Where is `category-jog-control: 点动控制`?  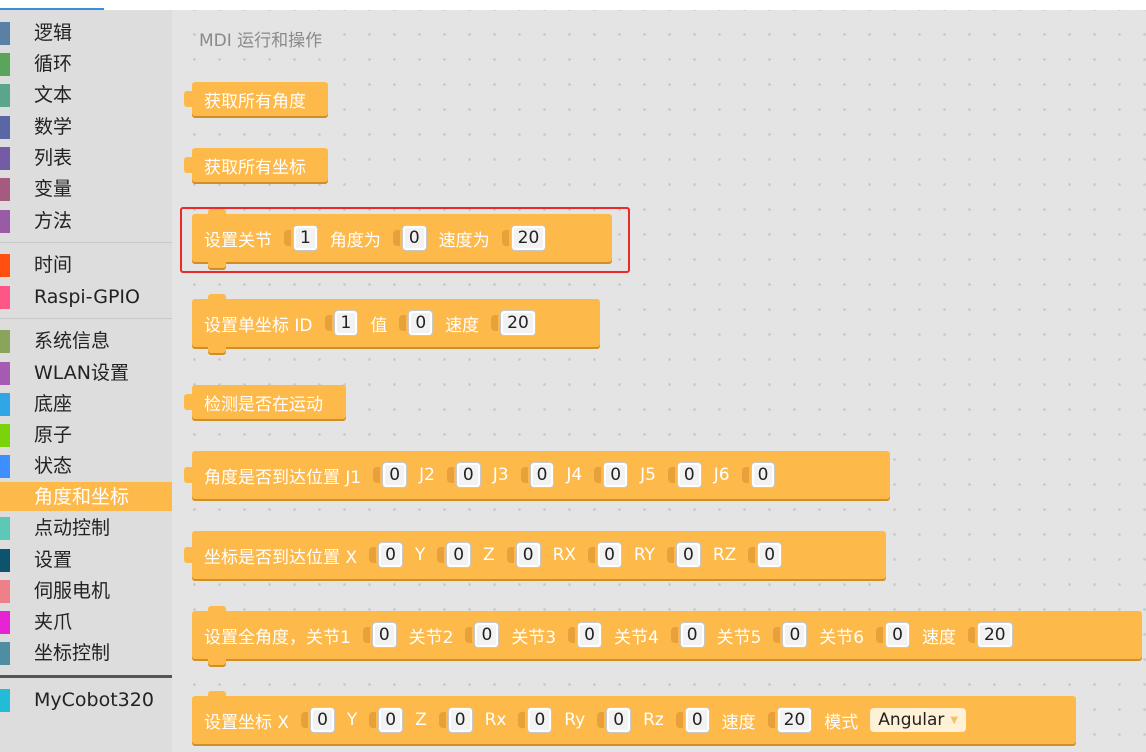 category-jog-control: 点动控制 is located at coordinates (86, 527).